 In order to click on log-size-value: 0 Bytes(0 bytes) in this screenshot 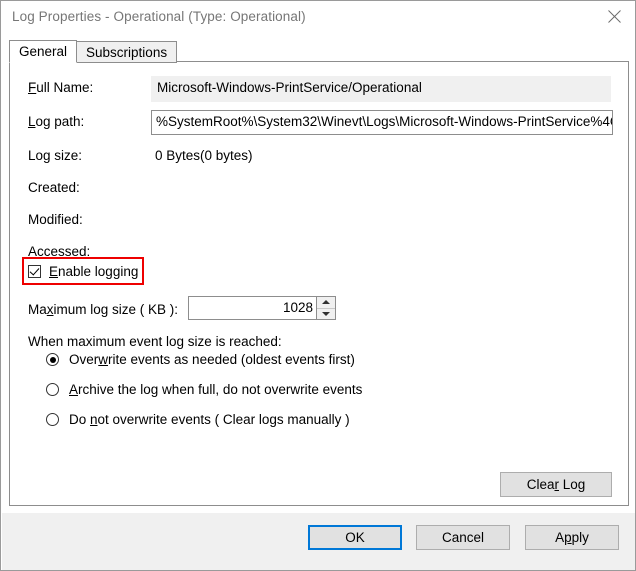, I will do `click(204, 155)`.